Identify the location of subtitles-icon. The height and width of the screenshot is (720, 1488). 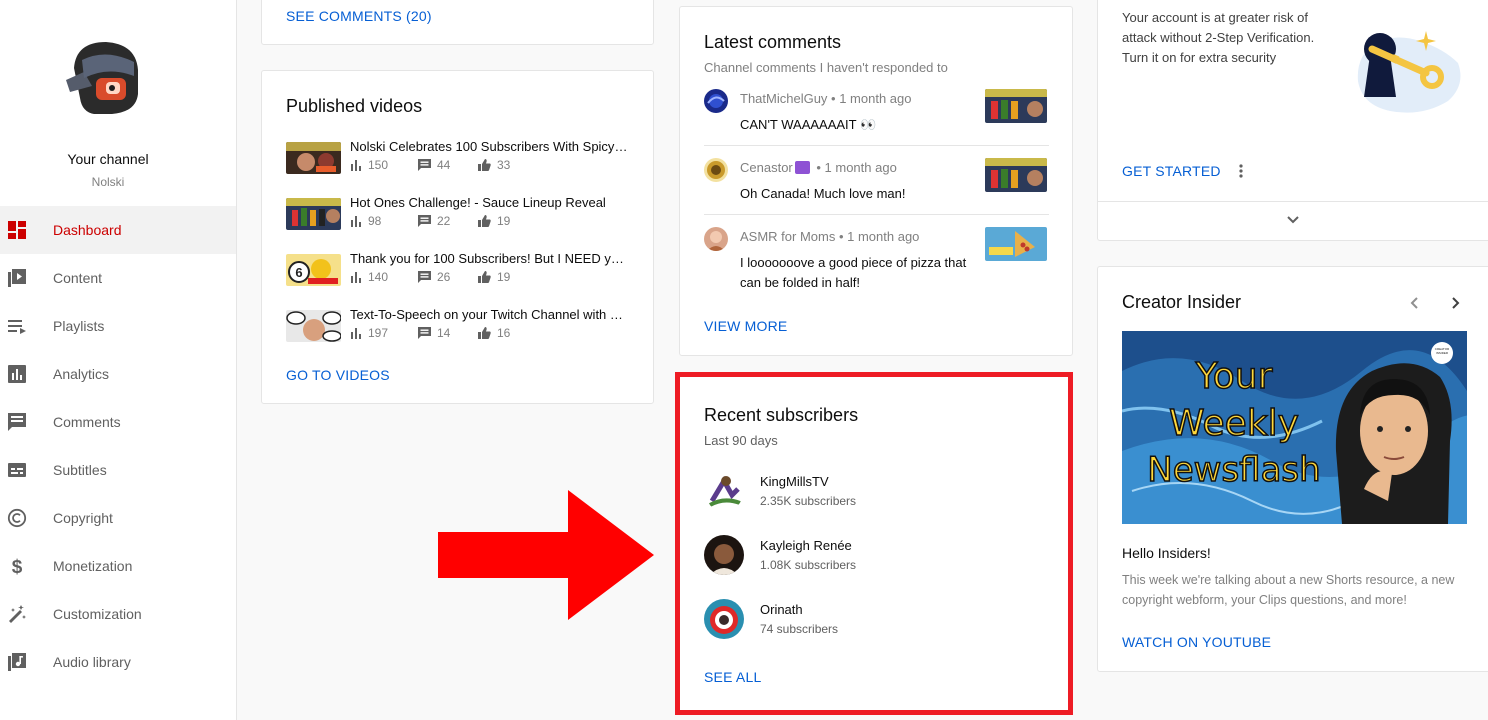
(17, 470).